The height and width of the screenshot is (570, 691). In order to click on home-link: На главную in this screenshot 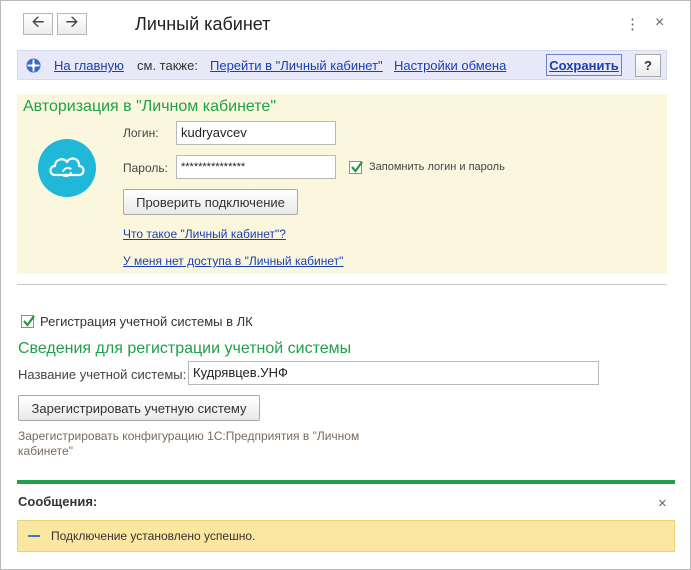, I will do `click(89, 65)`.